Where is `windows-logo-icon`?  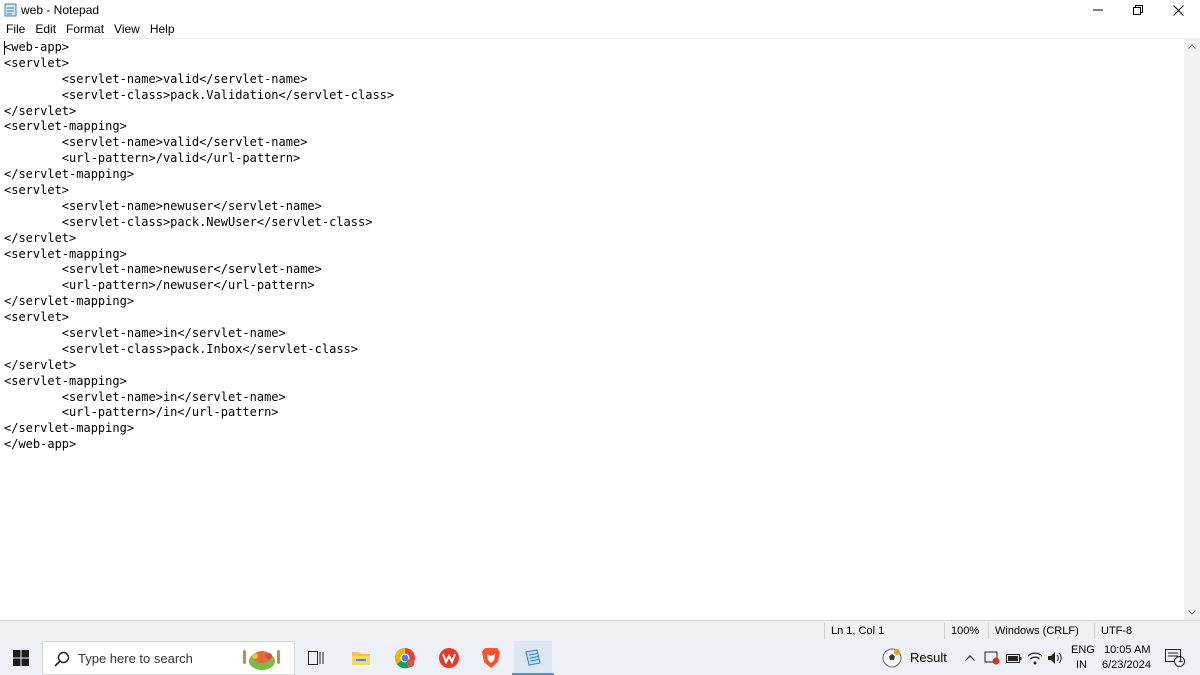
windows-logo-icon is located at coordinates (21, 658).